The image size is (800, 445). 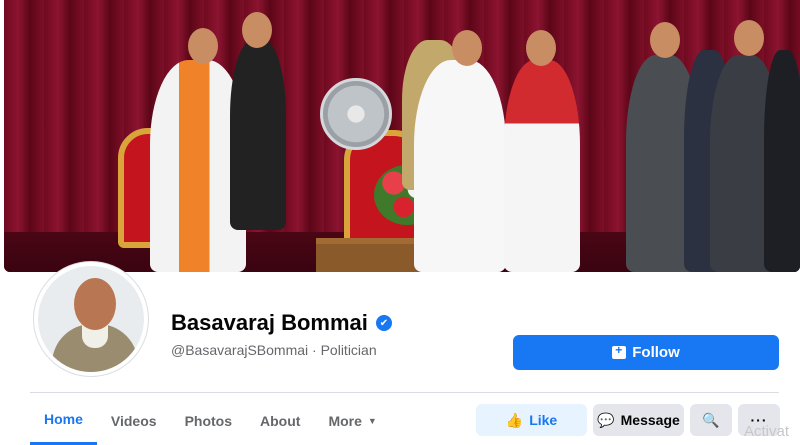 I want to click on tab-photos: Photos, so click(x=208, y=420).